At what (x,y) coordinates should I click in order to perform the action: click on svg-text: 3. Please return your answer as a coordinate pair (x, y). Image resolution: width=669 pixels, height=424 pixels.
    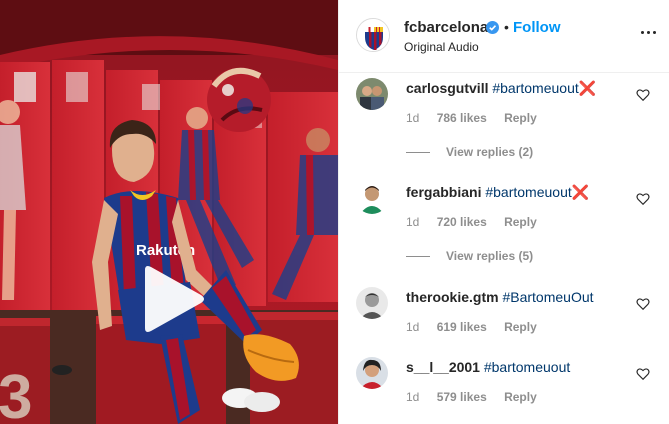
    Looking at the image, I should click on (16, 393).